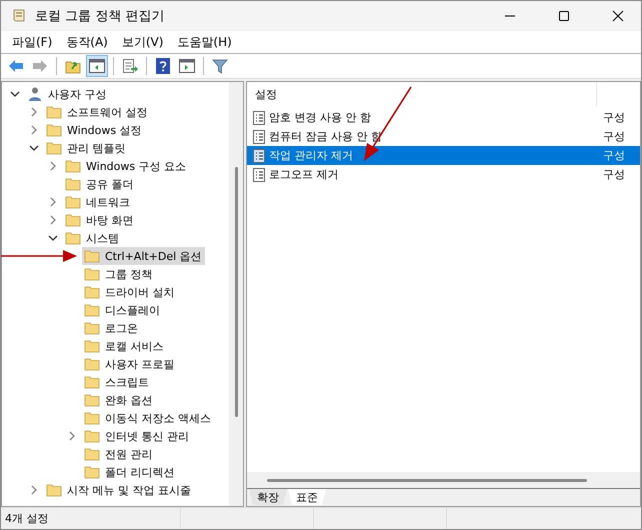  I want to click on export-list-icon, so click(130, 66).